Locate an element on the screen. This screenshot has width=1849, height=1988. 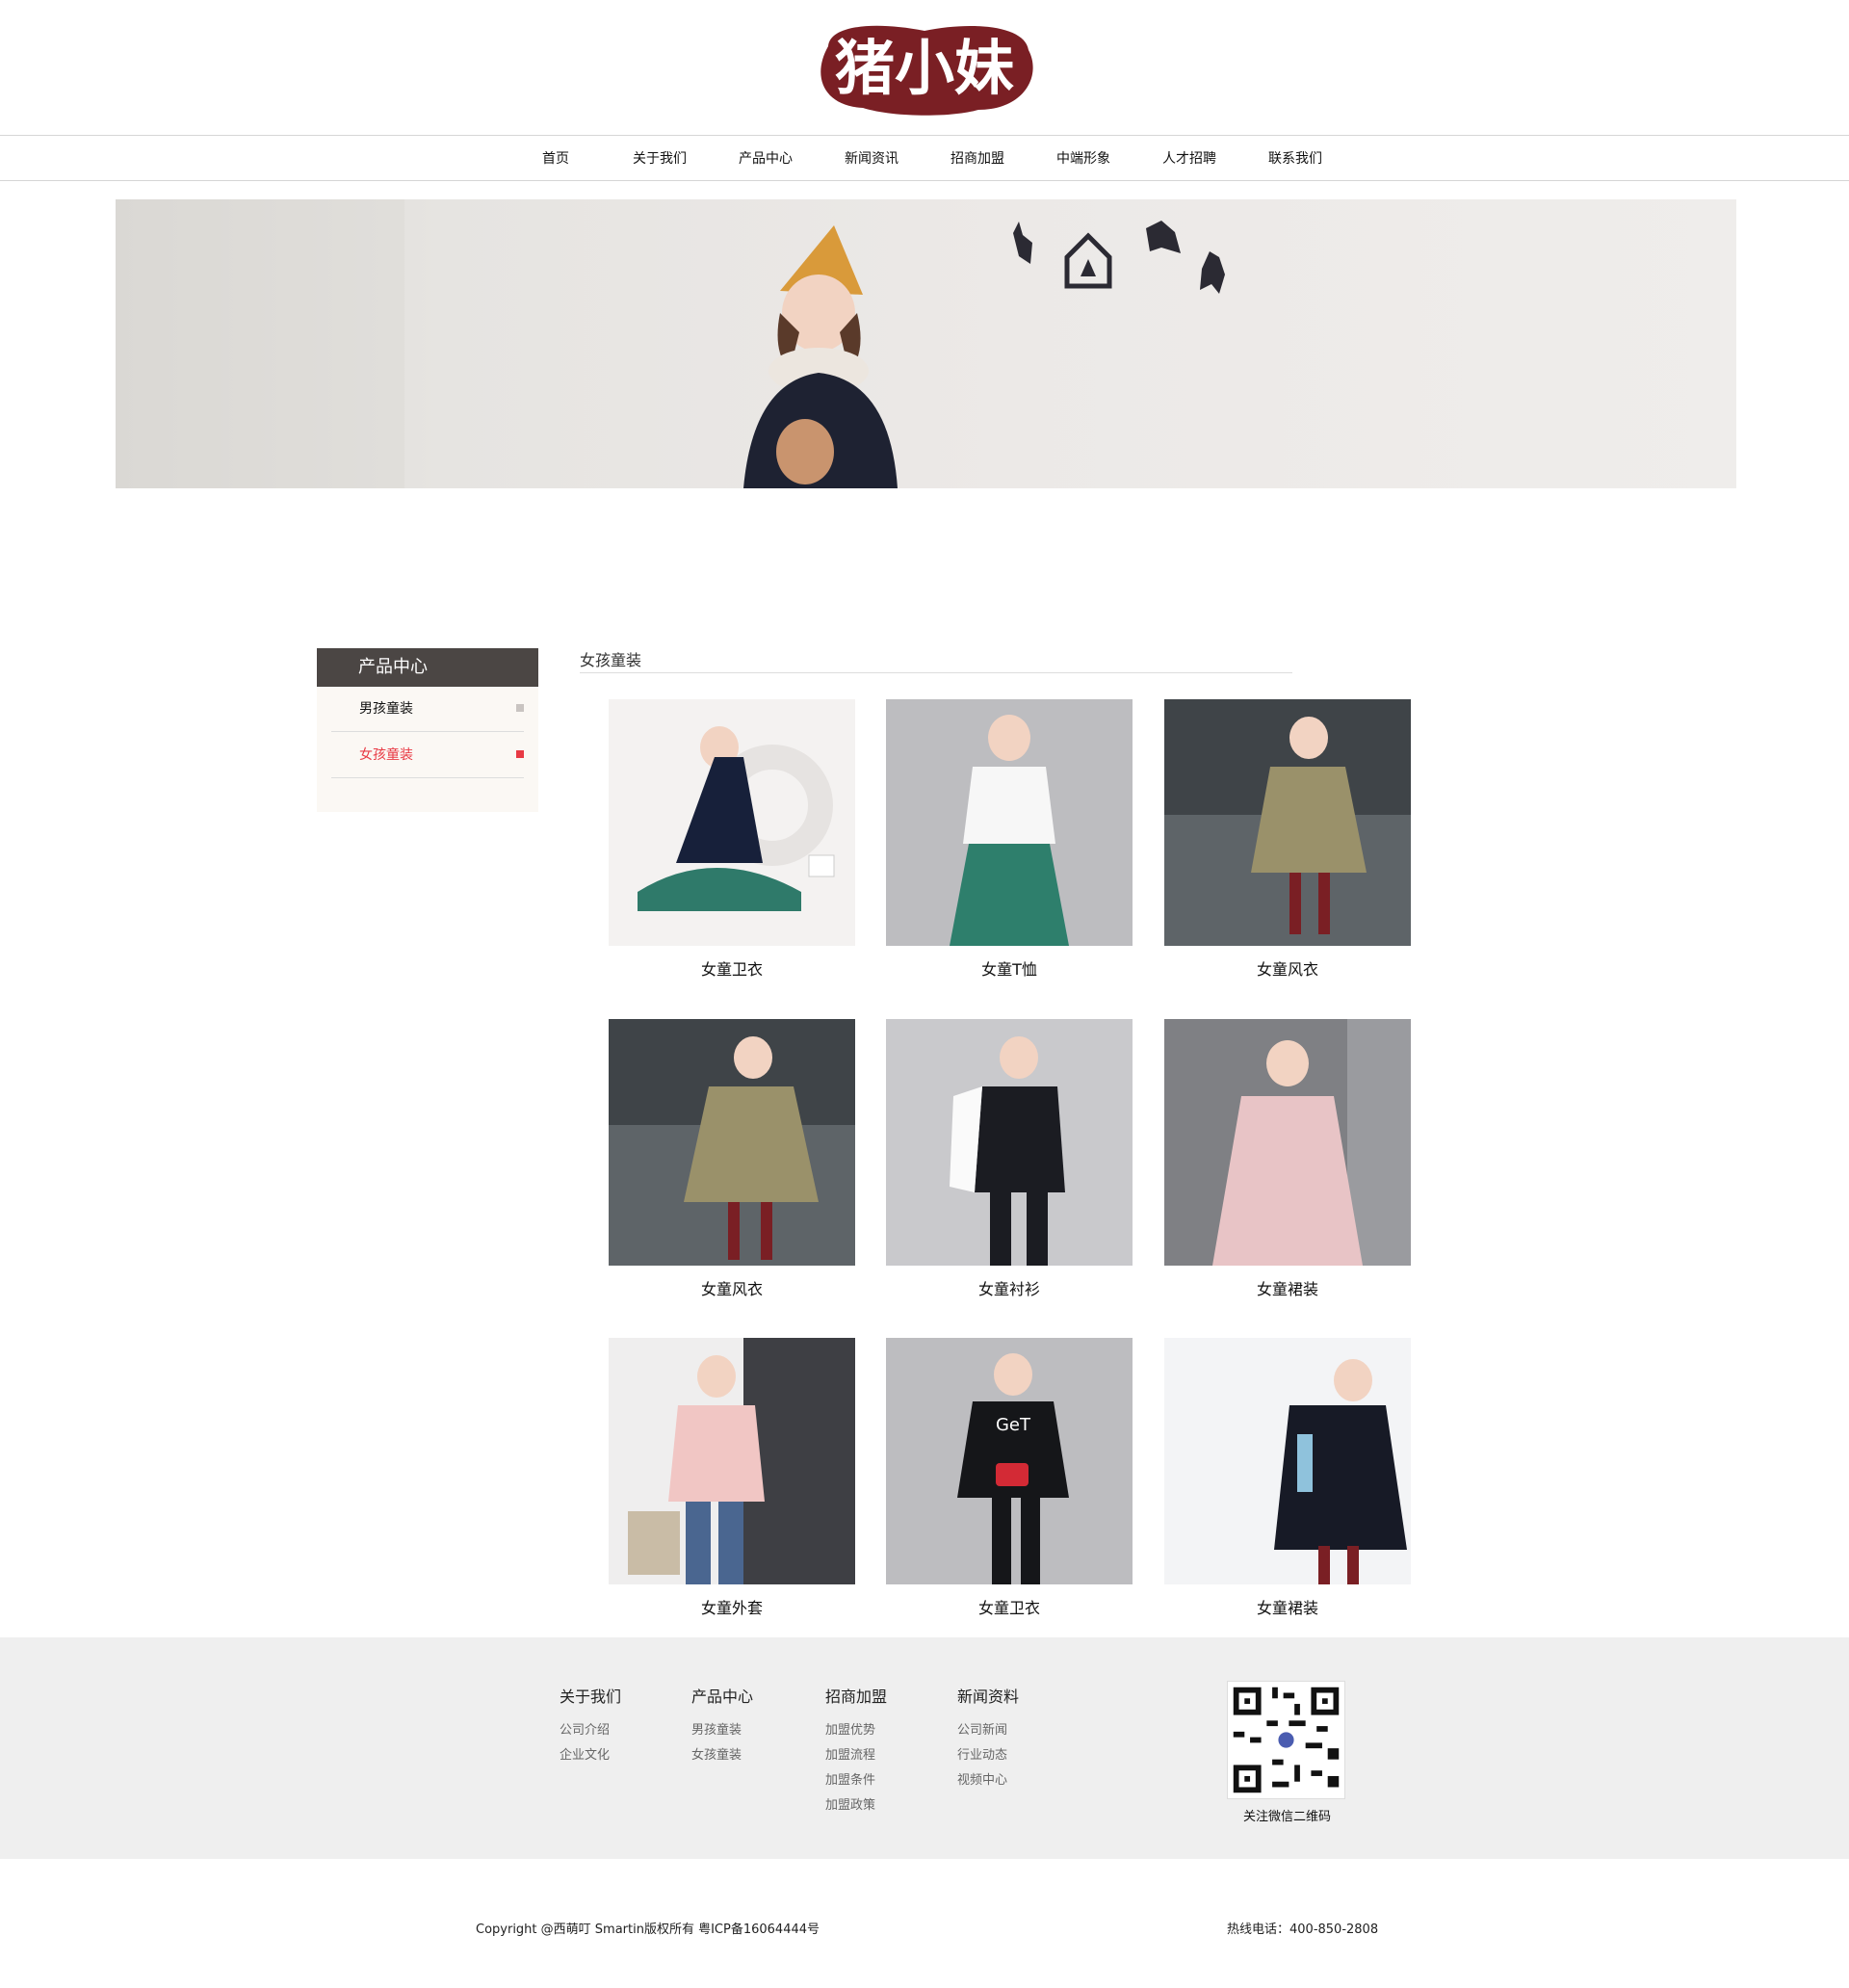
footer-link: 公司介绍 is located at coordinates (590, 1730).